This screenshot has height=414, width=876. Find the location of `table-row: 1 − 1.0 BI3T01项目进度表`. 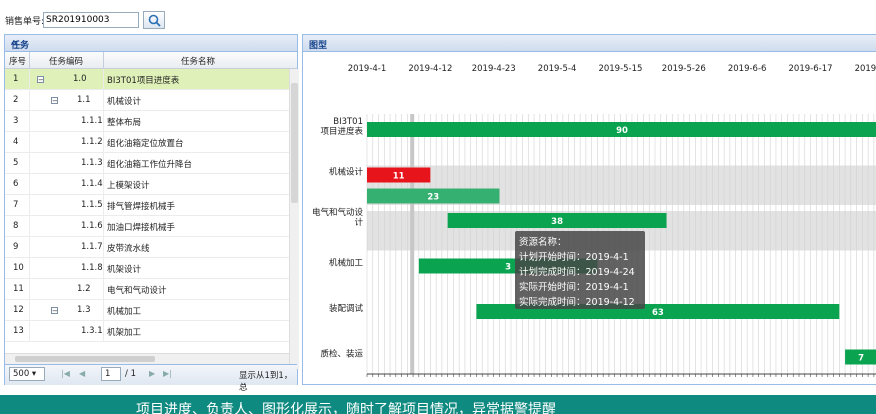

table-row: 1 − 1.0 BI3T01项目进度表 is located at coordinates (147, 79).